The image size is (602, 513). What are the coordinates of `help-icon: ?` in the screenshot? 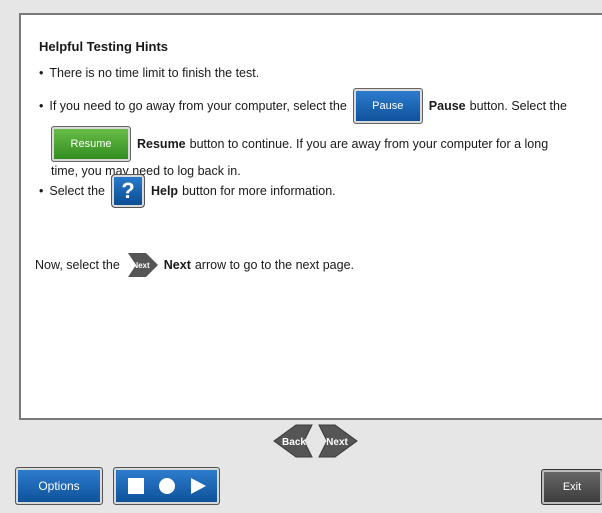 It's located at (127, 191).